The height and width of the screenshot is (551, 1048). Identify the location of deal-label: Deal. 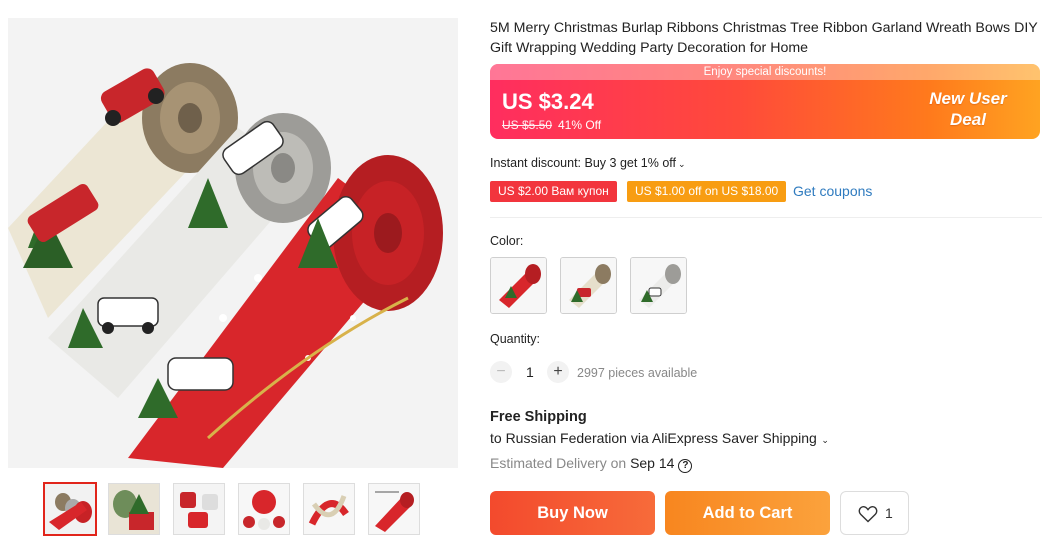
(968, 119).